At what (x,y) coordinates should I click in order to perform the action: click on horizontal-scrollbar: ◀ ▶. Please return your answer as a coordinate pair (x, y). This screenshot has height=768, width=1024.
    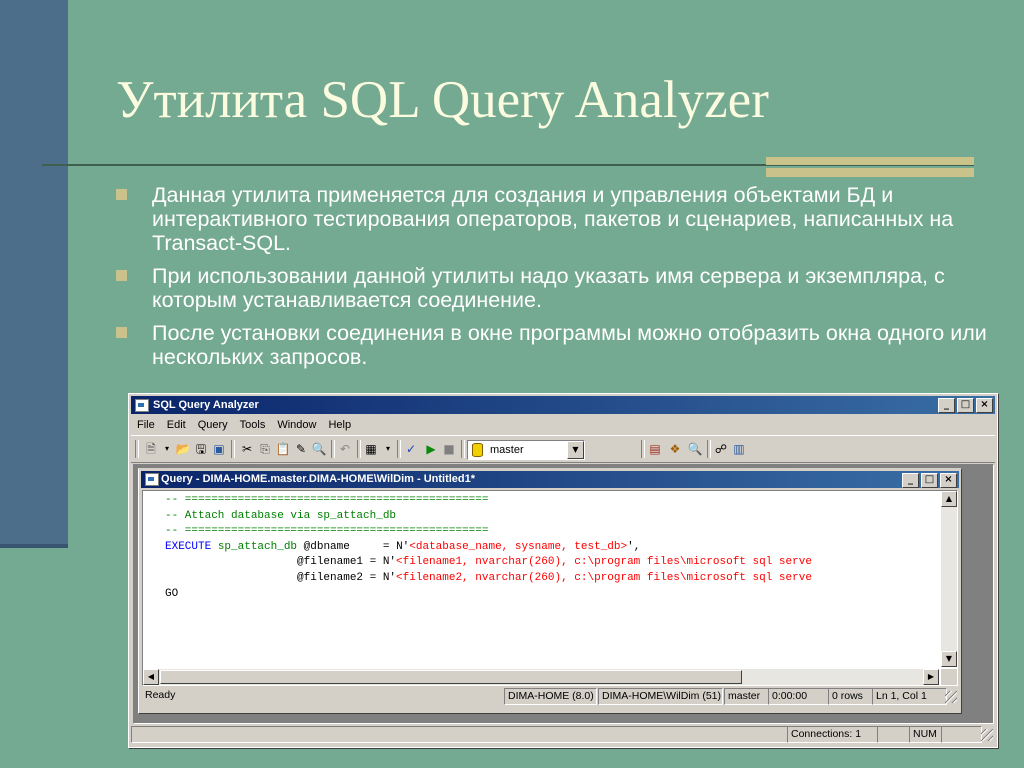
    Looking at the image, I should click on (541, 677).